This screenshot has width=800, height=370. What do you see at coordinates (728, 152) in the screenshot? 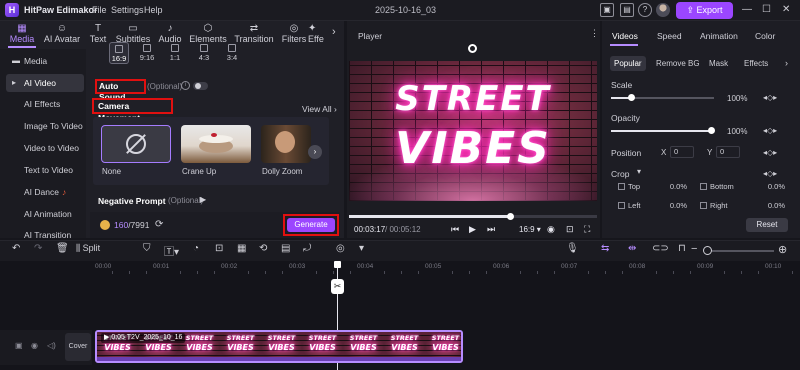
I see `pos-y-field: 0` at bounding box center [728, 152].